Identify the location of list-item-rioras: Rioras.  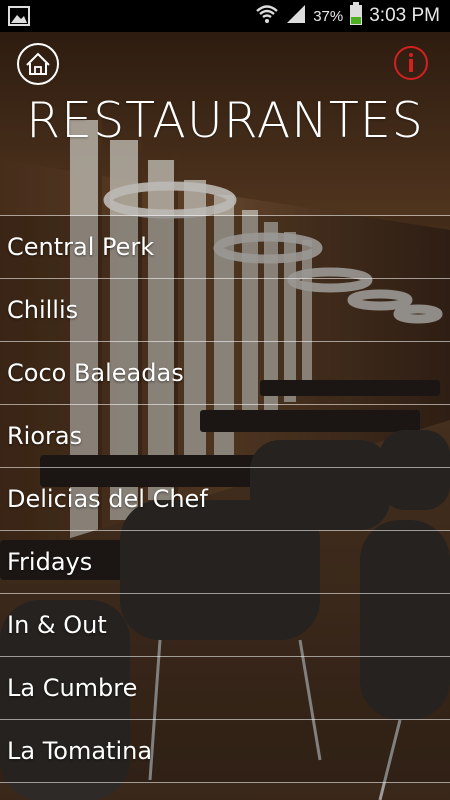
(225, 436).